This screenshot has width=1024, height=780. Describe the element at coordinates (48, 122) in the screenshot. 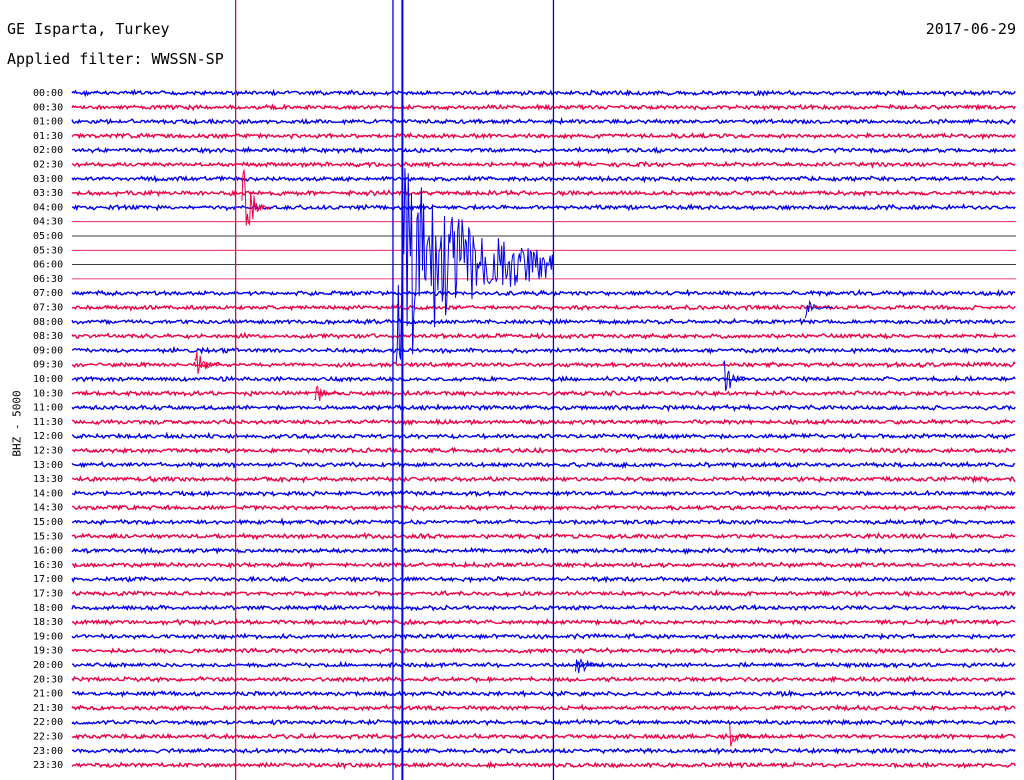

I see `row-label: 01:00` at that location.